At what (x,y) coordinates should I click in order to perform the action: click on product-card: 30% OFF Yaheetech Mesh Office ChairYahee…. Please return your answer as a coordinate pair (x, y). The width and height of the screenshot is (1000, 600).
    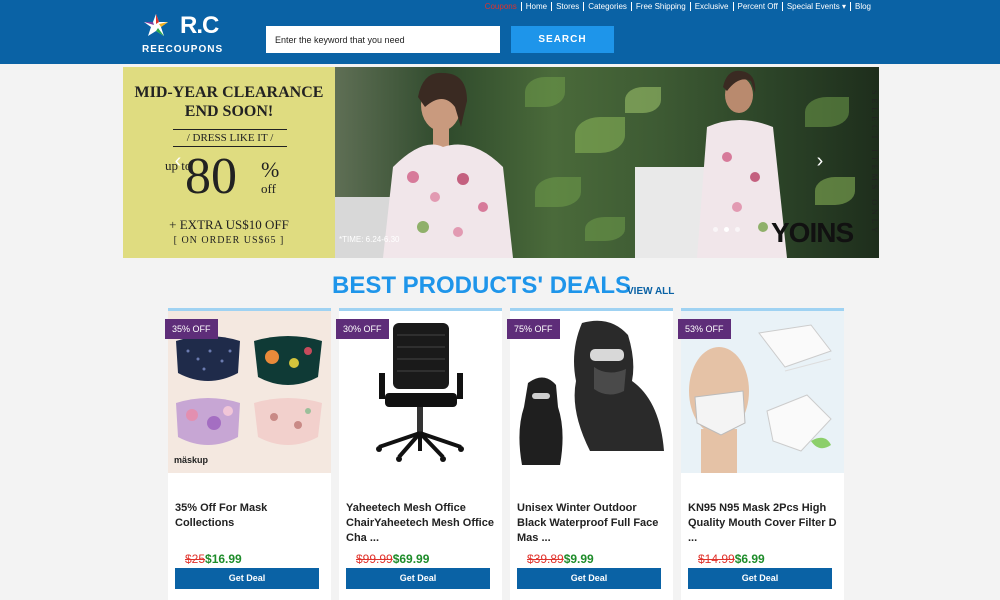
    Looking at the image, I should click on (419, 454).